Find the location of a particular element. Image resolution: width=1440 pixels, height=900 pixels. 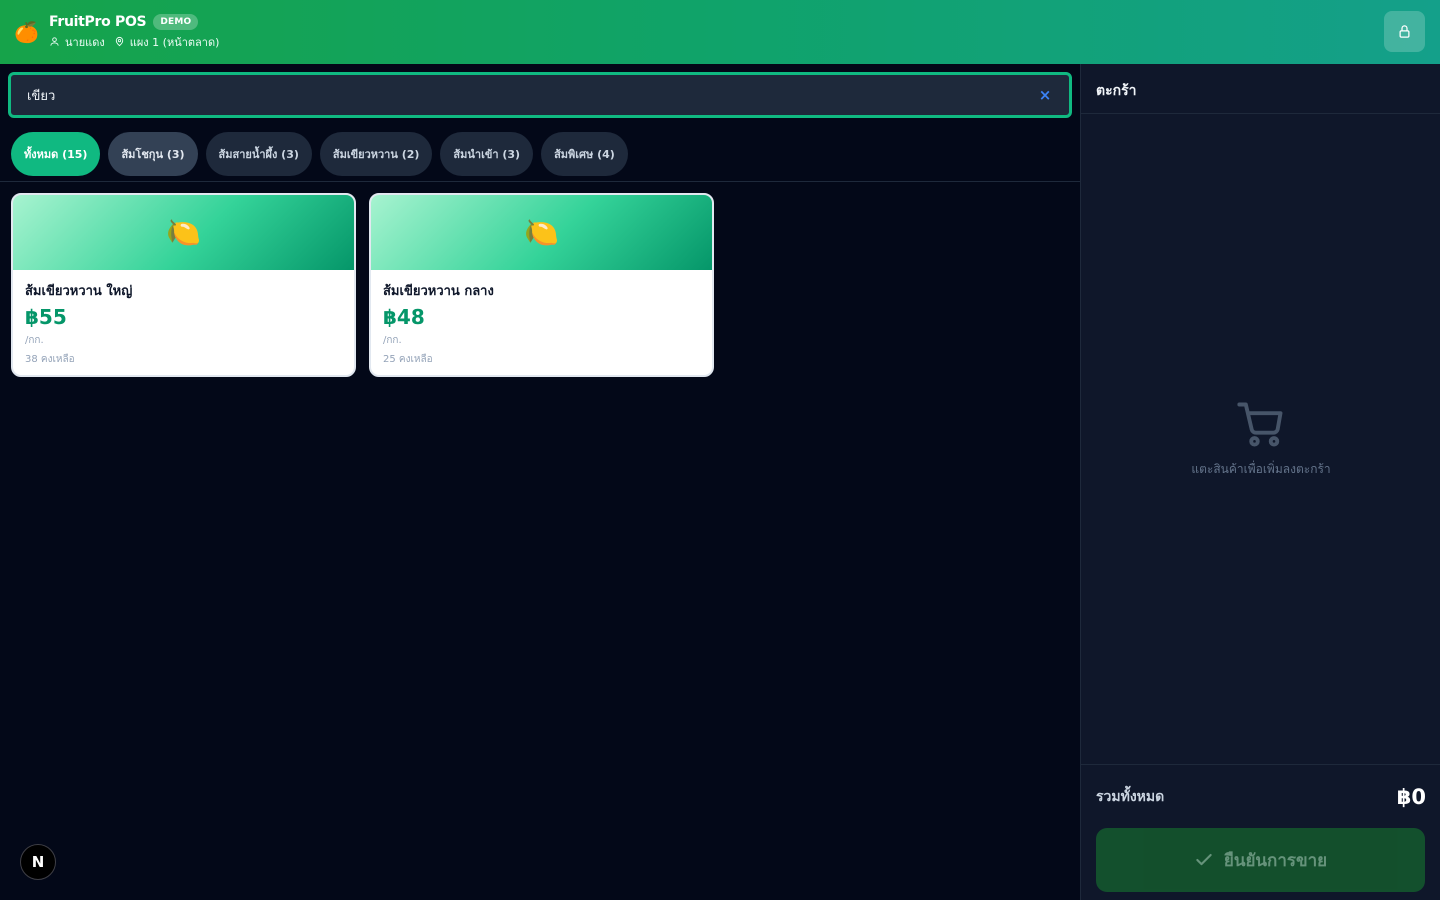

location-info: แผง 1 (หน้าตลาด) is located at coordinates (167, 42).